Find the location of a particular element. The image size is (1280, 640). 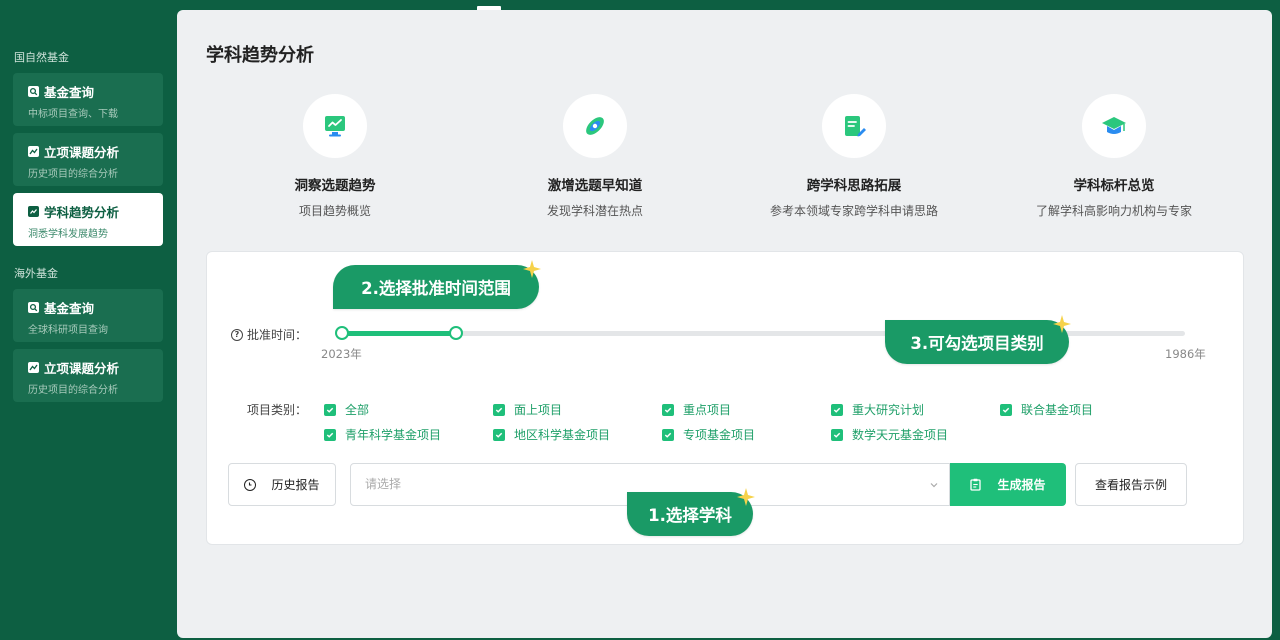

category-checkbox: 地区科学基金项目 is located at coordinates (551, 434).